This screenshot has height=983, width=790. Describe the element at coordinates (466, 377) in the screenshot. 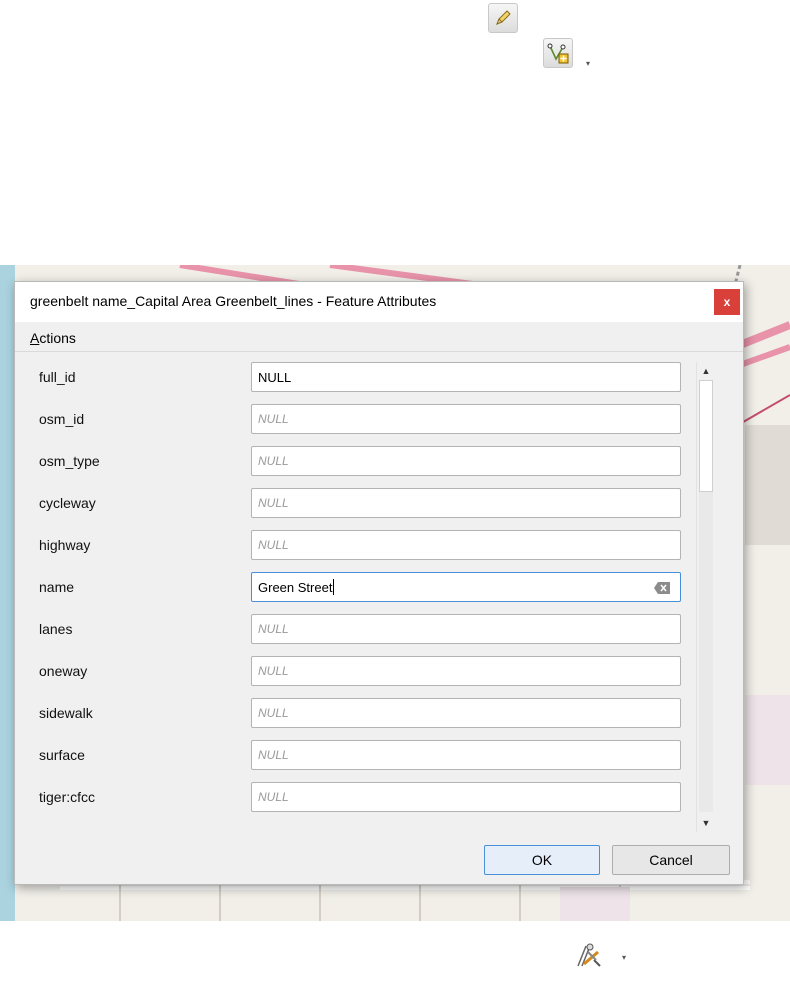

I see `full-id-input: NULL` at that location.